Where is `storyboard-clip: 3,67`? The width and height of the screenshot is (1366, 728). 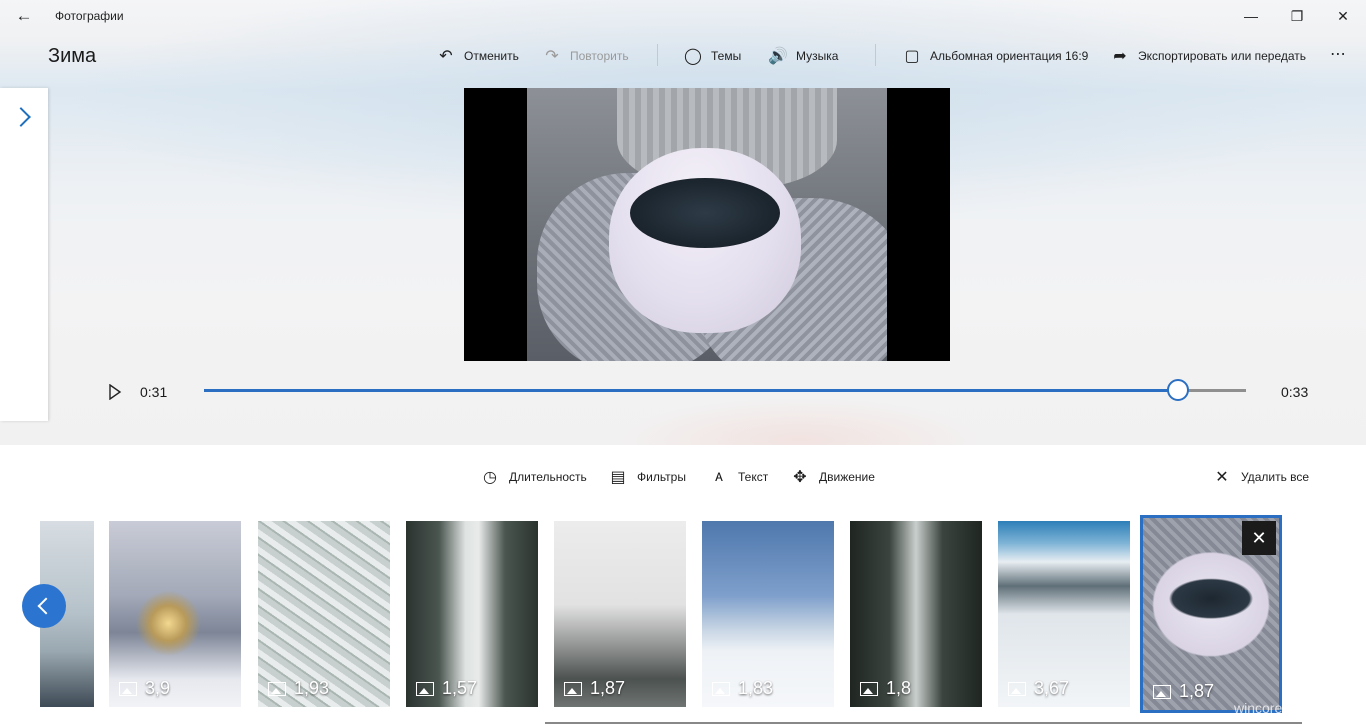 storyboard-clip: 3,67 is located at coordinates (1064, 614).